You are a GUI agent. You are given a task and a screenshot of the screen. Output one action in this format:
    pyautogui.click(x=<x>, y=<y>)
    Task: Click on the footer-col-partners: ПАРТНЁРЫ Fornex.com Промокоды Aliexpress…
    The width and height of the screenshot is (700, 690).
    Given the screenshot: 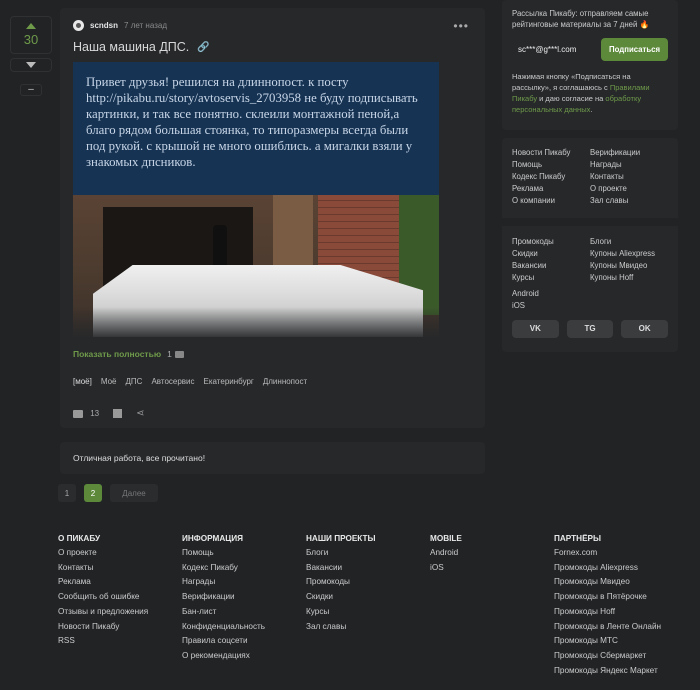 What is the action you would take?
    pyautogui.click(x=621, y=605)
    